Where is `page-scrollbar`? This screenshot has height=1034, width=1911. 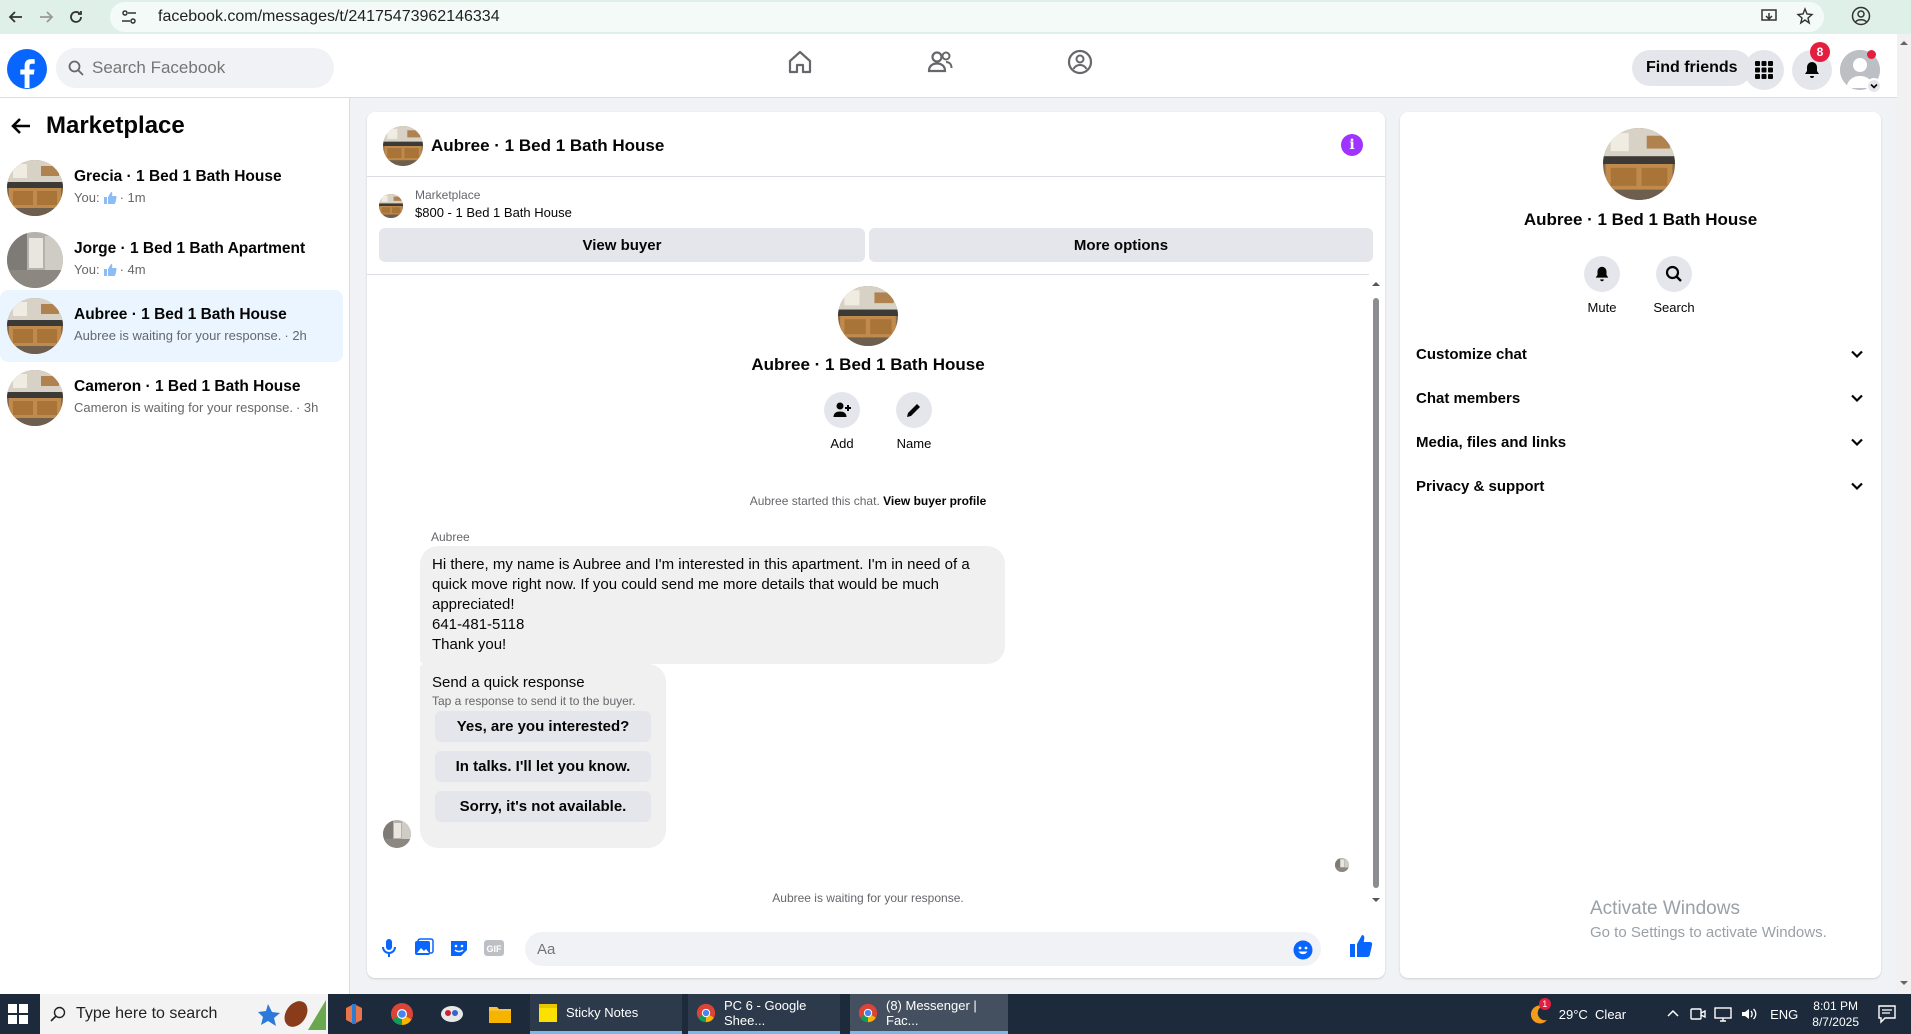 page-scrollbar is located at coordinates (1904, 514).